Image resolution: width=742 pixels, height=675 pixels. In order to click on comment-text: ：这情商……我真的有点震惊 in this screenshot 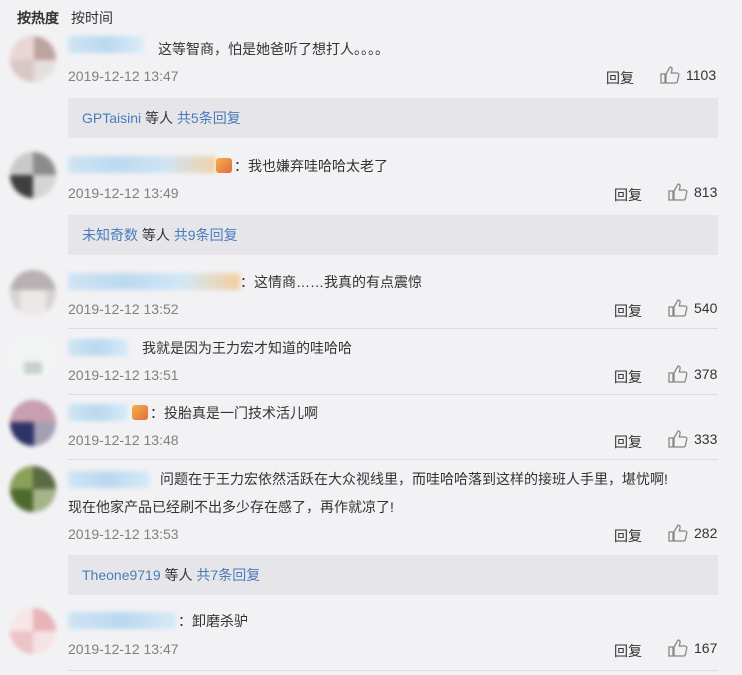, I will do `click(331, 282)`.